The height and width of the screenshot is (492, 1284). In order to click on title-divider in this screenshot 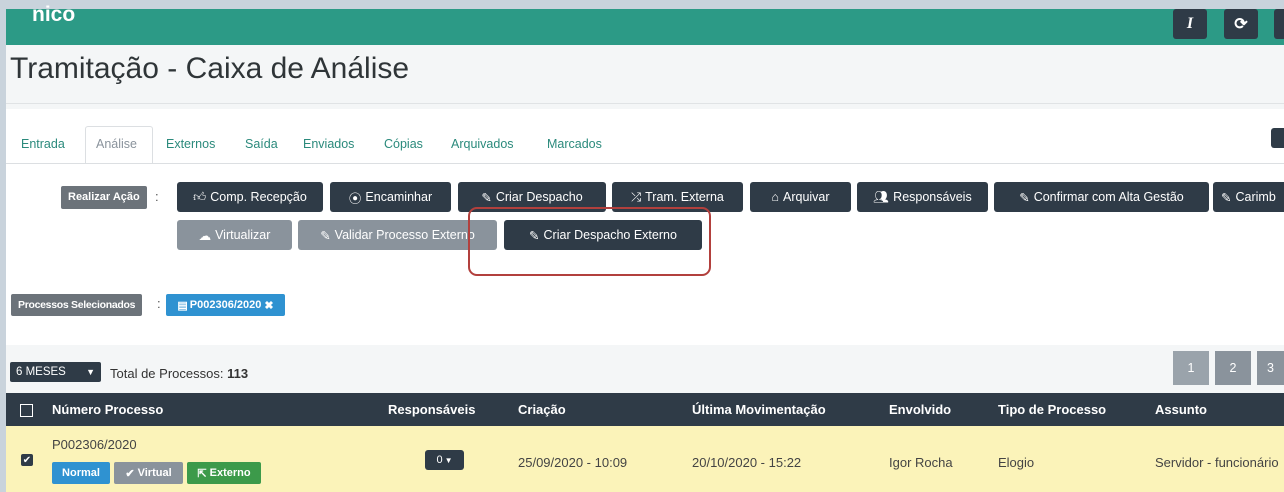, I will do `click(645, 103)`.